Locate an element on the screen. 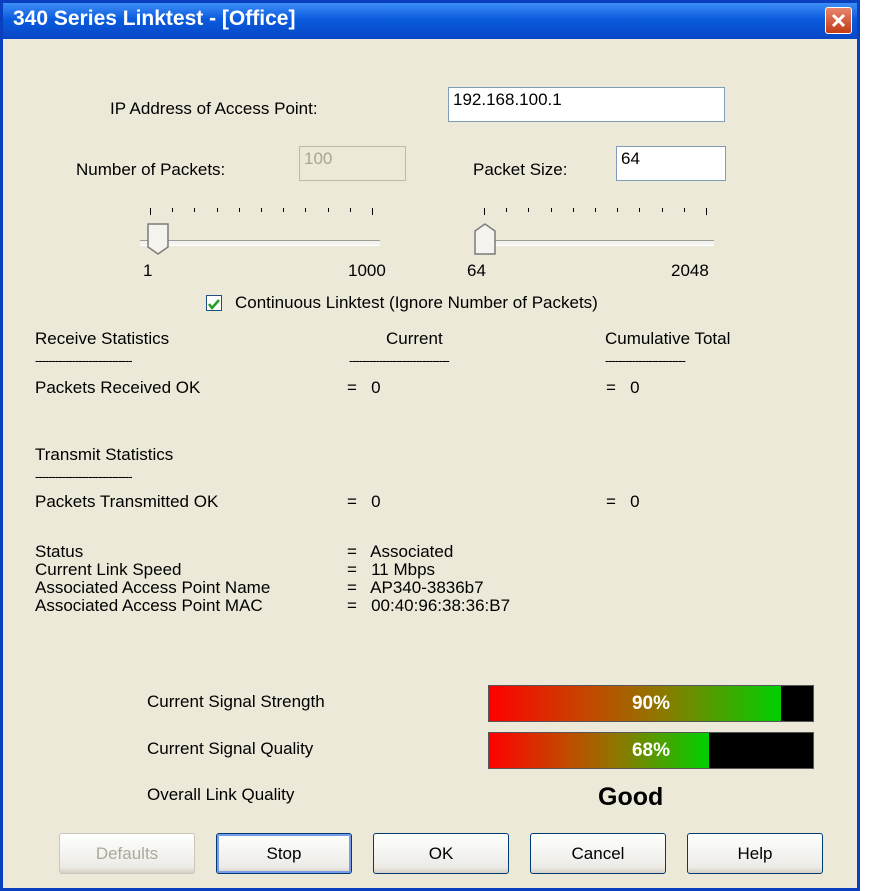 The image size is (873, 891). packets-transmitted-cumulative: = 0 is located at coordinates (623, 501).